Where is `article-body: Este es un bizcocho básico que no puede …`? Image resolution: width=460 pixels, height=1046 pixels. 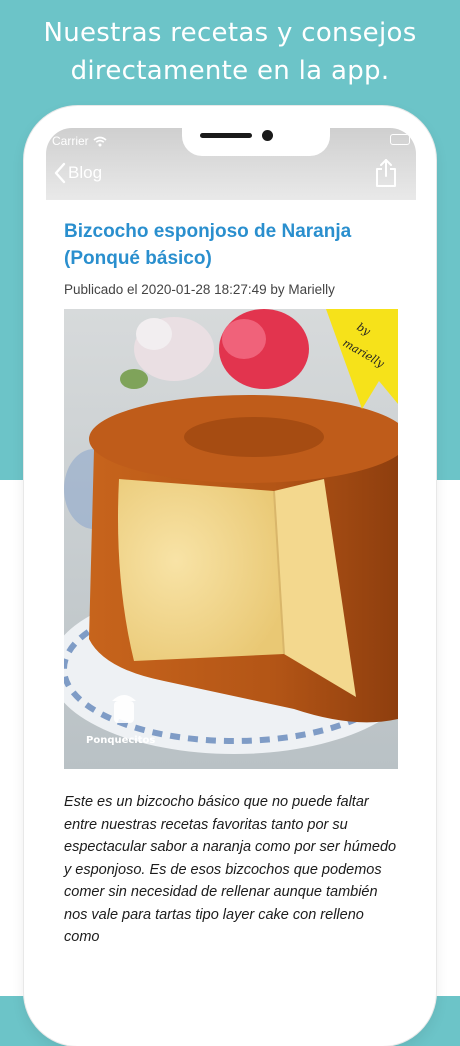
article-body: Este es un bizcocho básico que no puede … is located at coordinates (230, 869).